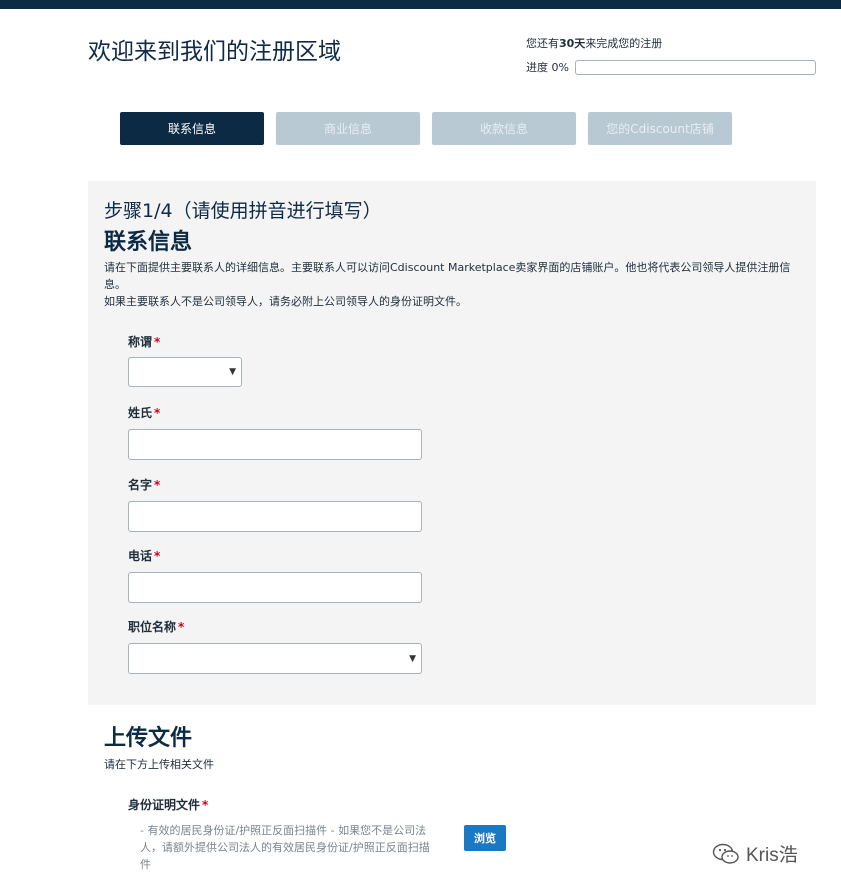 This screenshot has width=841, height=891. I want to click on last-name-input, so click(275, 444).